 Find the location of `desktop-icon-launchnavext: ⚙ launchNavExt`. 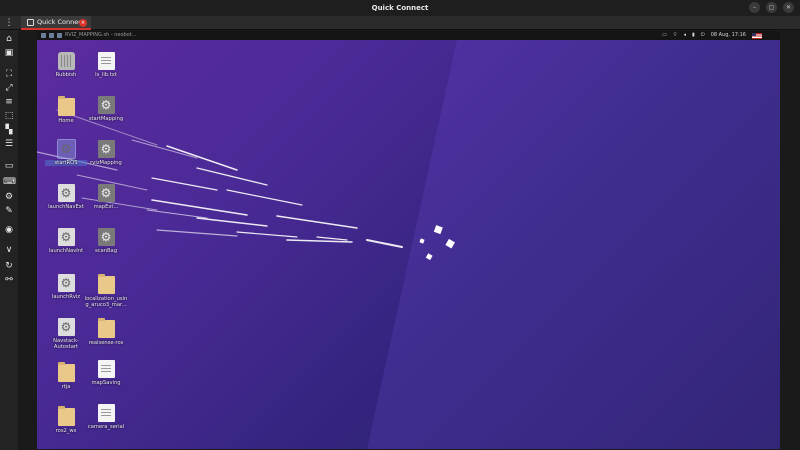

desktop-icon-launchnavext: ⚙ launchNavExt is located at coordinates (66, 197).